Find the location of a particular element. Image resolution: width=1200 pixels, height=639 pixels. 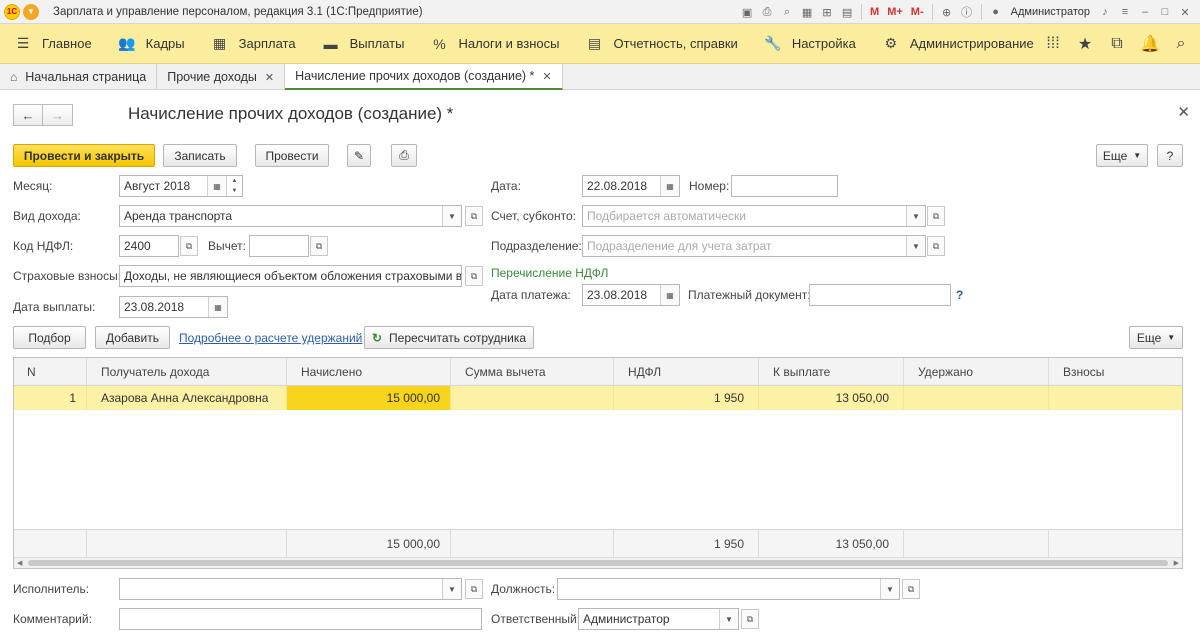

apps-grid-icon: ⁞⁞⁞ is located at coordinates (1053, 44).